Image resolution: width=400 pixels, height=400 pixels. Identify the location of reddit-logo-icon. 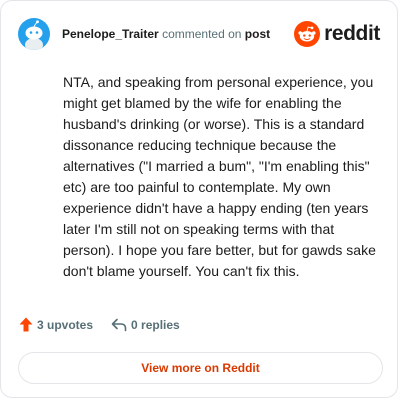
(307, 34).